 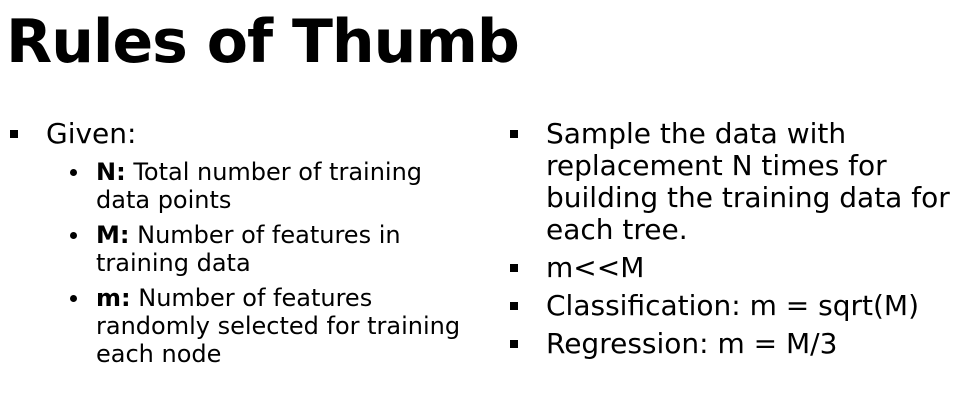 I want to click on sub-item-term: m:, so click(x=113, y=298).